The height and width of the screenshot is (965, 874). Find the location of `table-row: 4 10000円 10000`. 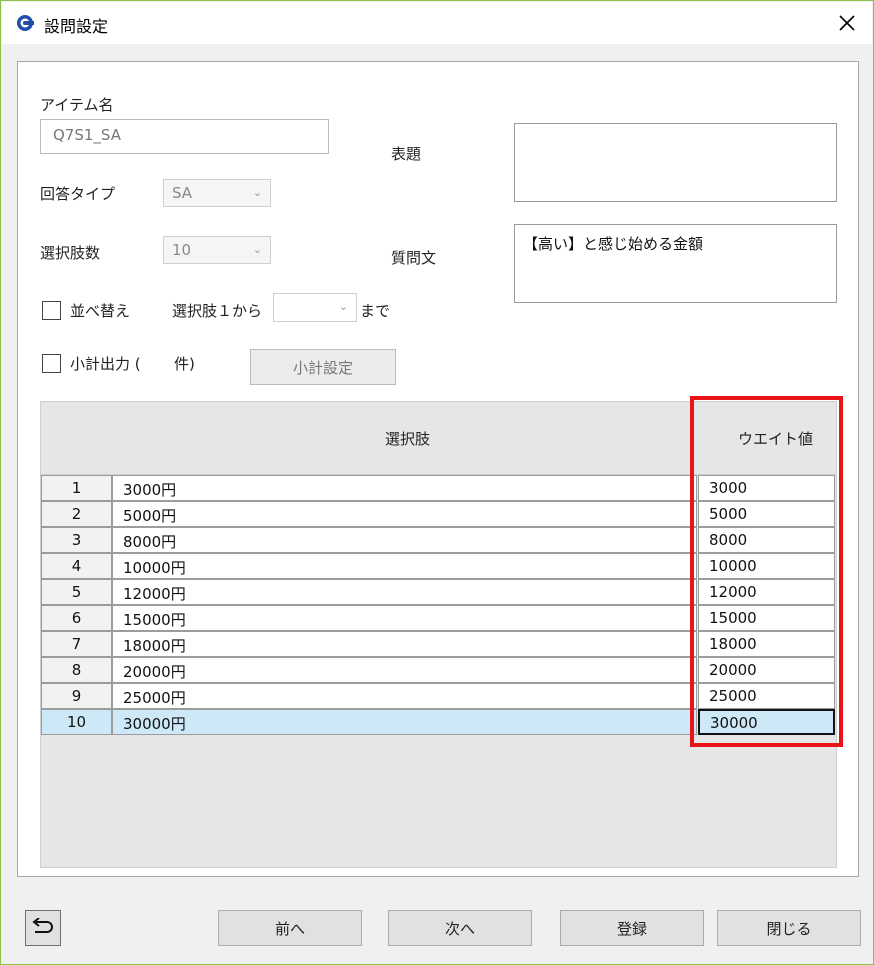

table-row: 4 10000円 10000 is located at coordinates (439, 566).